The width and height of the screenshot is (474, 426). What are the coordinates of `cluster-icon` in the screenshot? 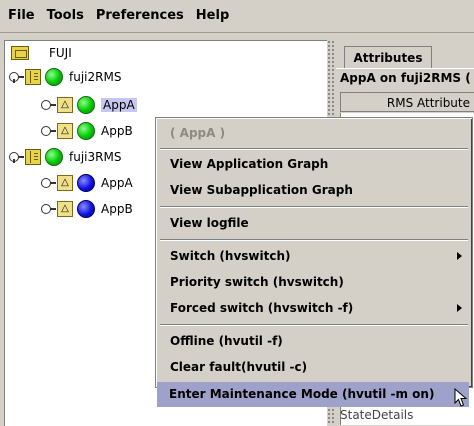 It's located at (20, 53).